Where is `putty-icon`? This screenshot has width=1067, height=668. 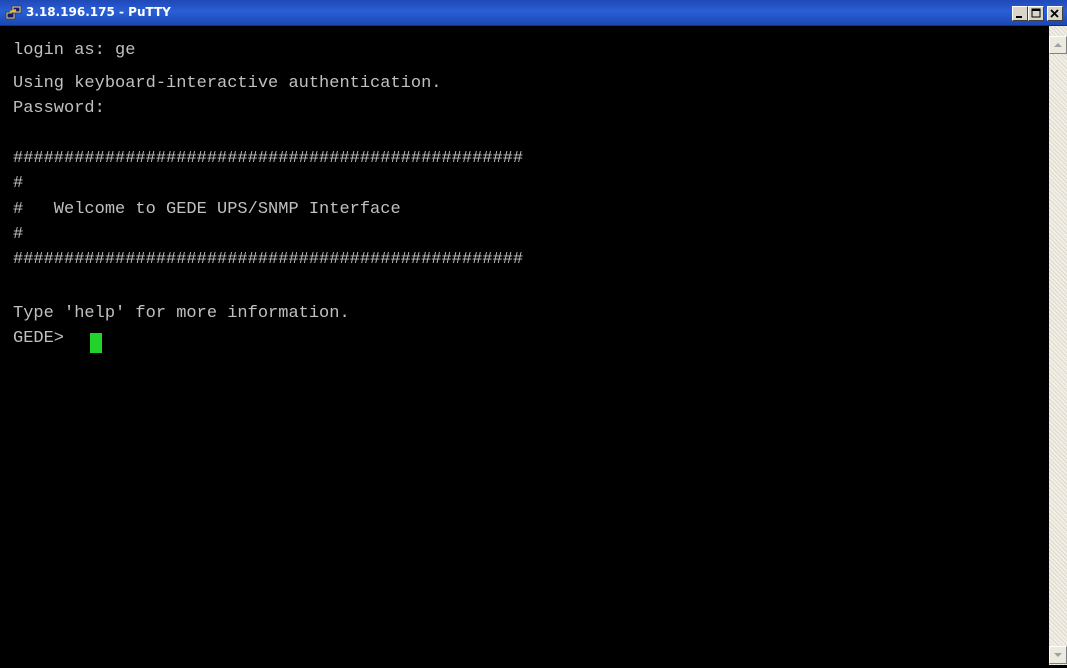
putty-icon is located at coordinates (14, 13).